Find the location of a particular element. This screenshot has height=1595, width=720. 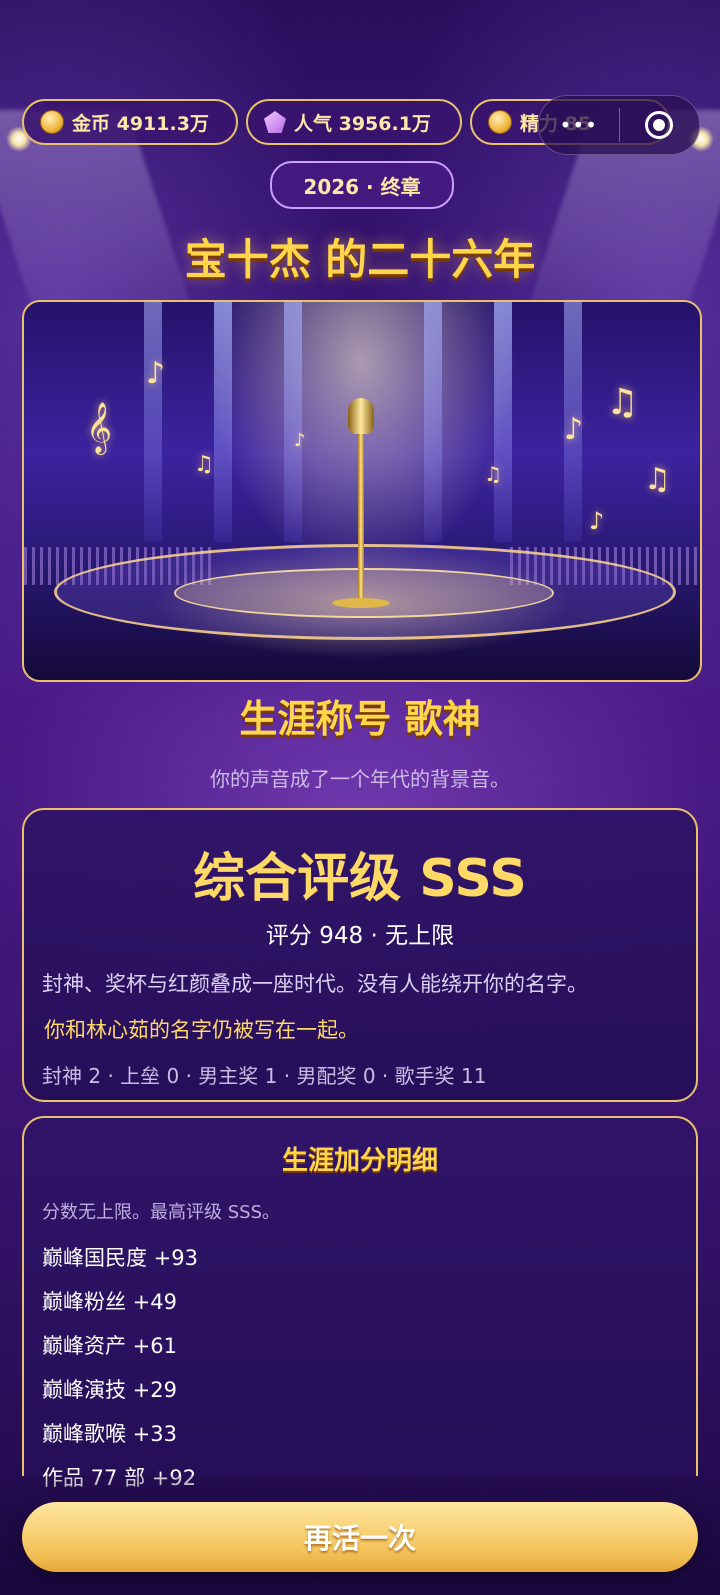

details-note: 分数无上限。最高评级 SSS。 is located at coordinates (161, 1212).